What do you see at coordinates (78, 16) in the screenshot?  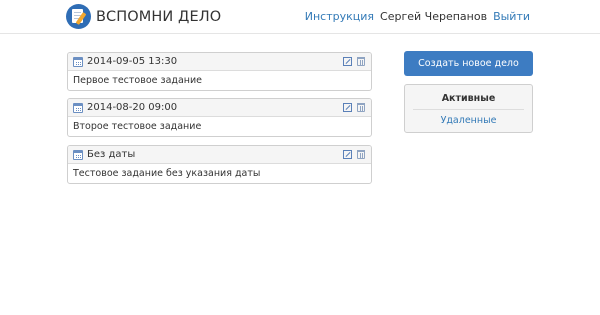 I see `logo-icon` at bounding box center [78, 16].